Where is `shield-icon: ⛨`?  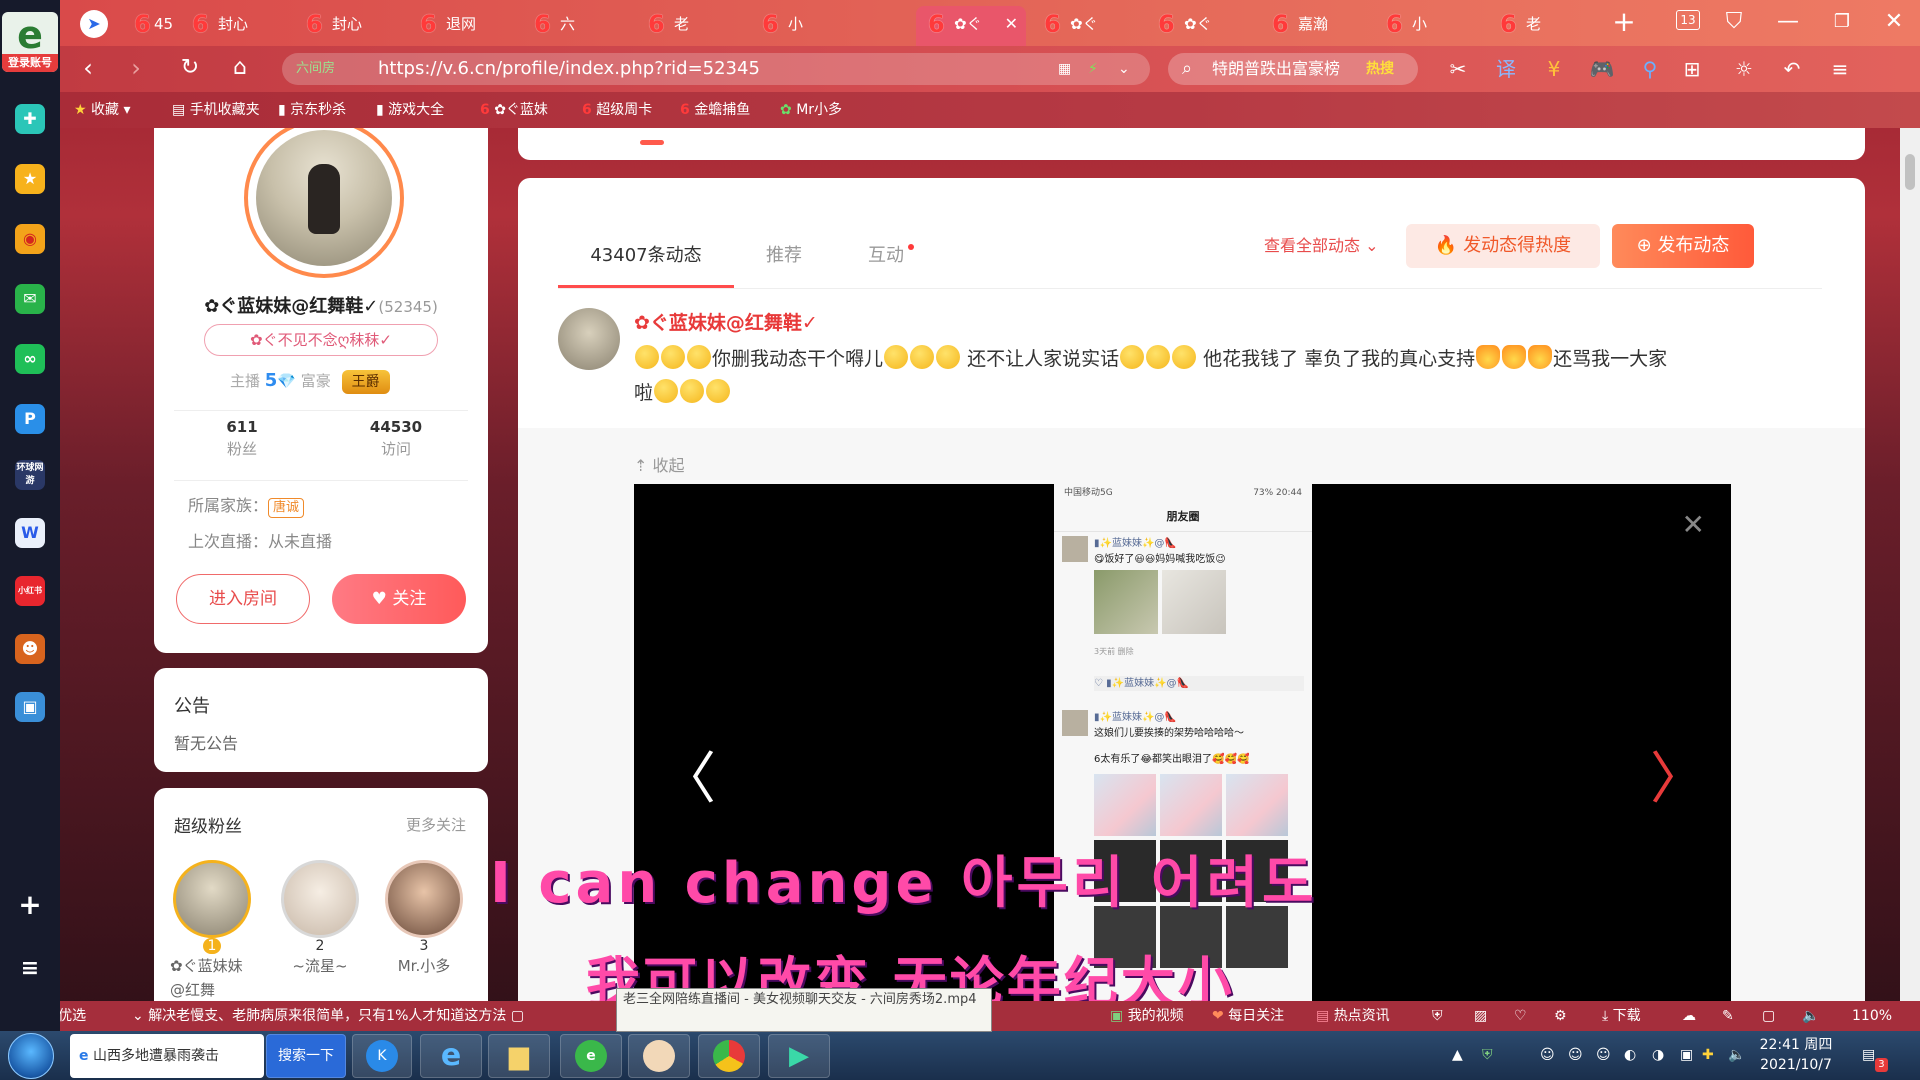
shield-icon: ⛨ is located at coordinates (1437, 1016).